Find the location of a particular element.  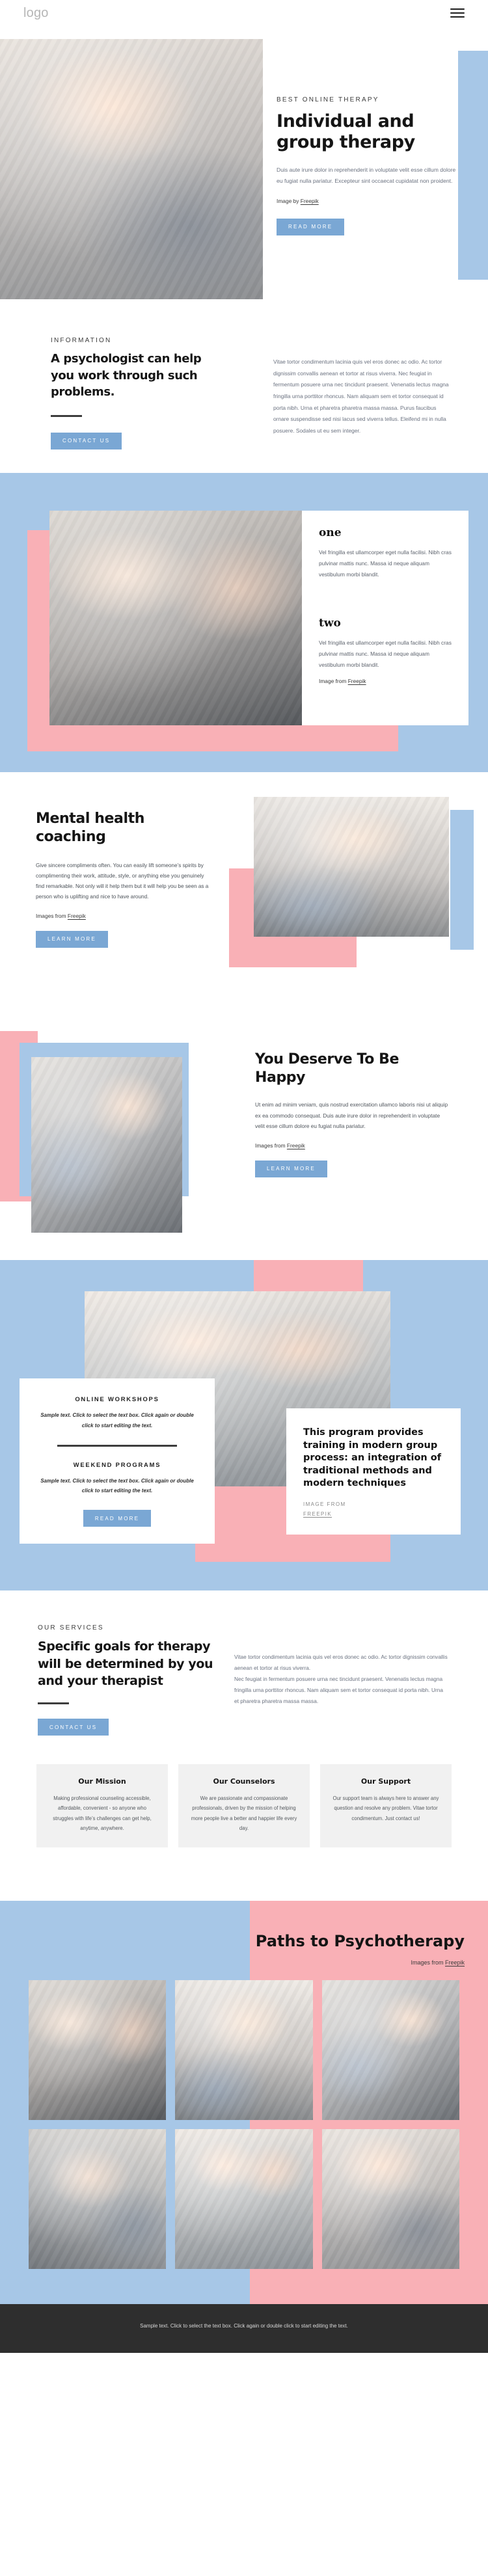

paths-credit-prefix: Images from is located at coordinates (428, 1962).